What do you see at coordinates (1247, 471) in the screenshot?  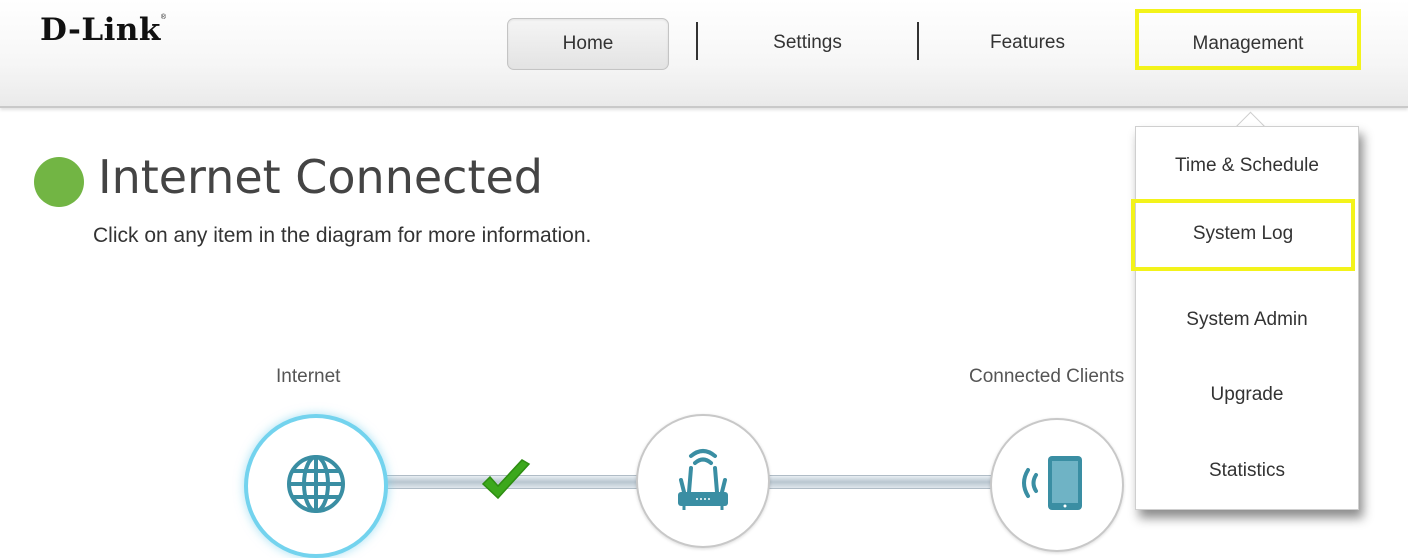 I see `menu-item-statistics: Statistics` at bounding box center [1247, 471].